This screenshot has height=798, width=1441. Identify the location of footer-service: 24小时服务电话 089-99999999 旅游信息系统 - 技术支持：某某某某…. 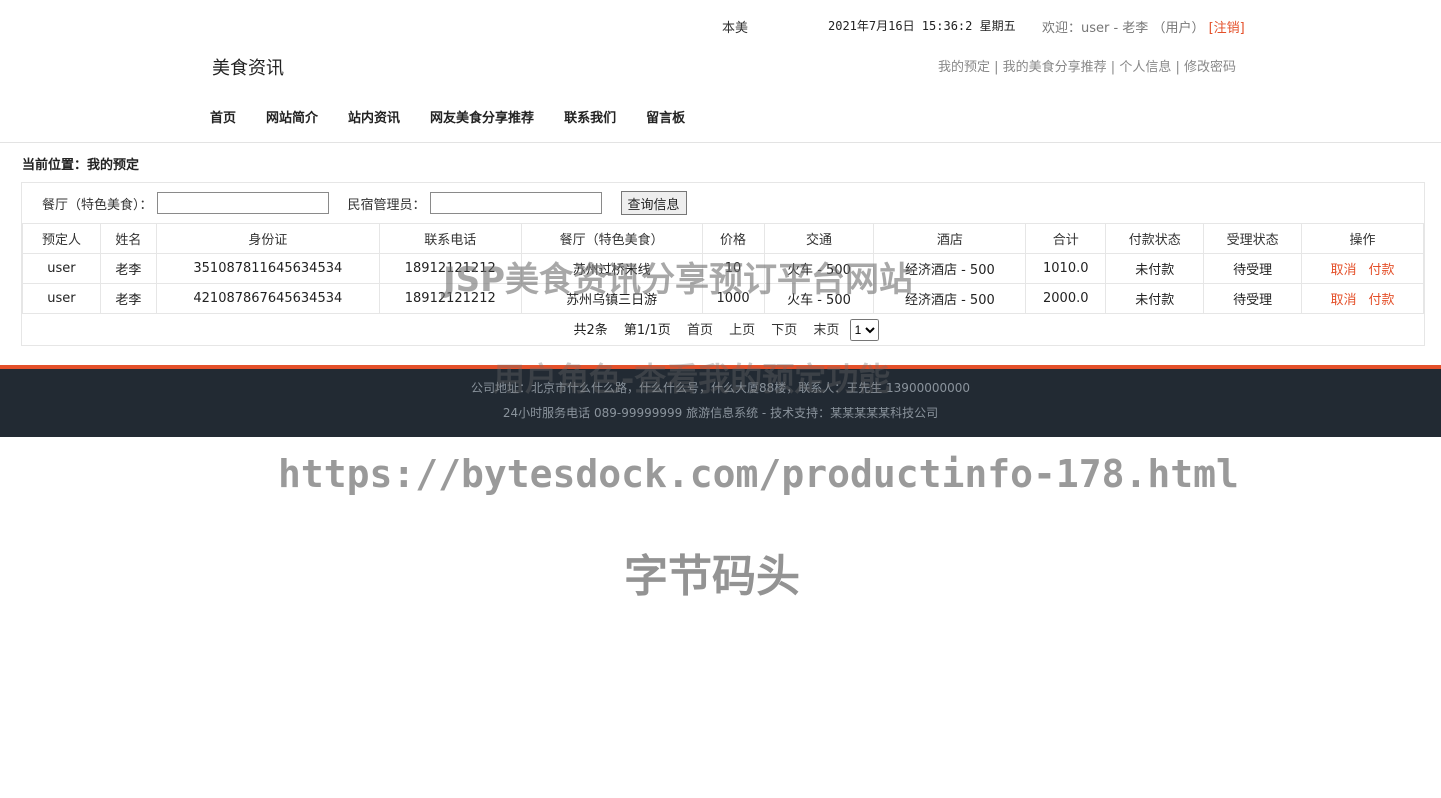
(720, 413).